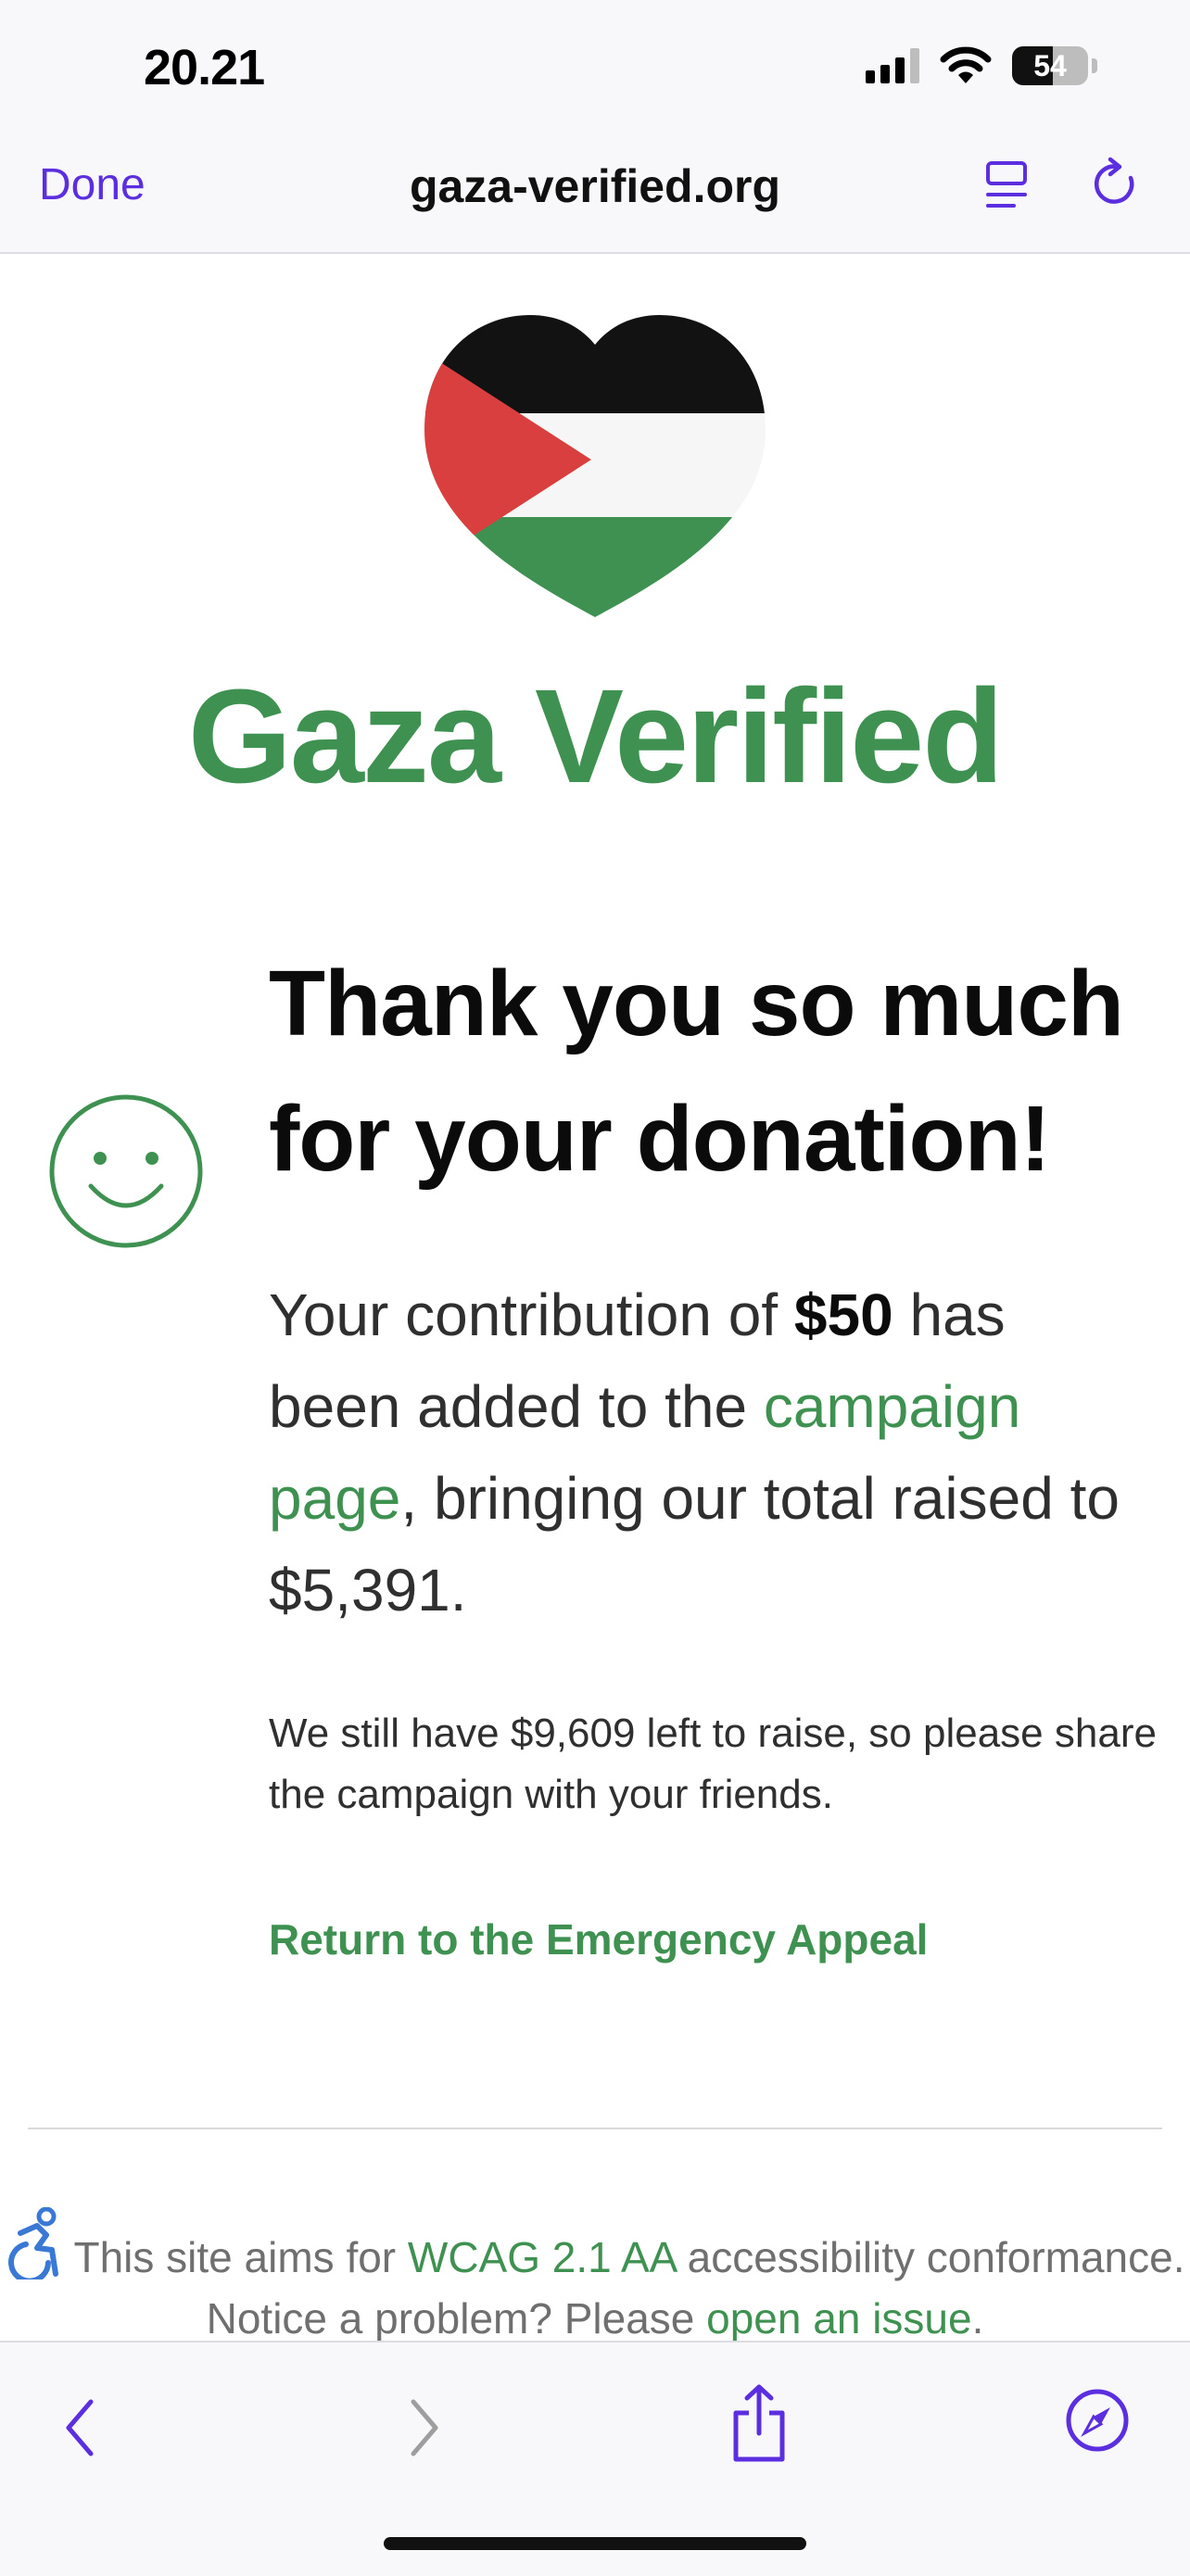 Image resolution: width=1190 pixels, height=2576 pixels. Describe the element at coordinates (595, 466) in the screenshot. I see `heart-flag-logo` at that location.